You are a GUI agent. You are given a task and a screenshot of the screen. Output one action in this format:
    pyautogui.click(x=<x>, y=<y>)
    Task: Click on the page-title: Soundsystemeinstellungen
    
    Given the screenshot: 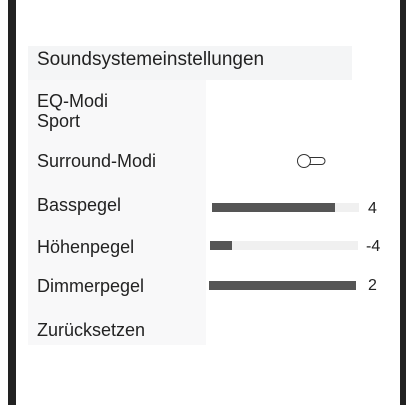 What is the action you would take?
    pyautogui.click(x=151, y=59)
    